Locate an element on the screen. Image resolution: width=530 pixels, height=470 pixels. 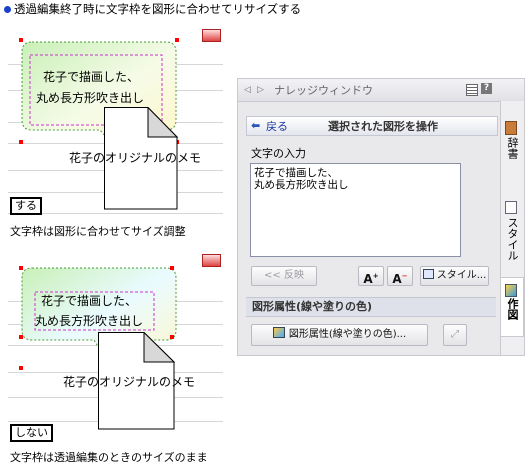
nav-forward-icon: ▷ is located at coordinates (260, 90).